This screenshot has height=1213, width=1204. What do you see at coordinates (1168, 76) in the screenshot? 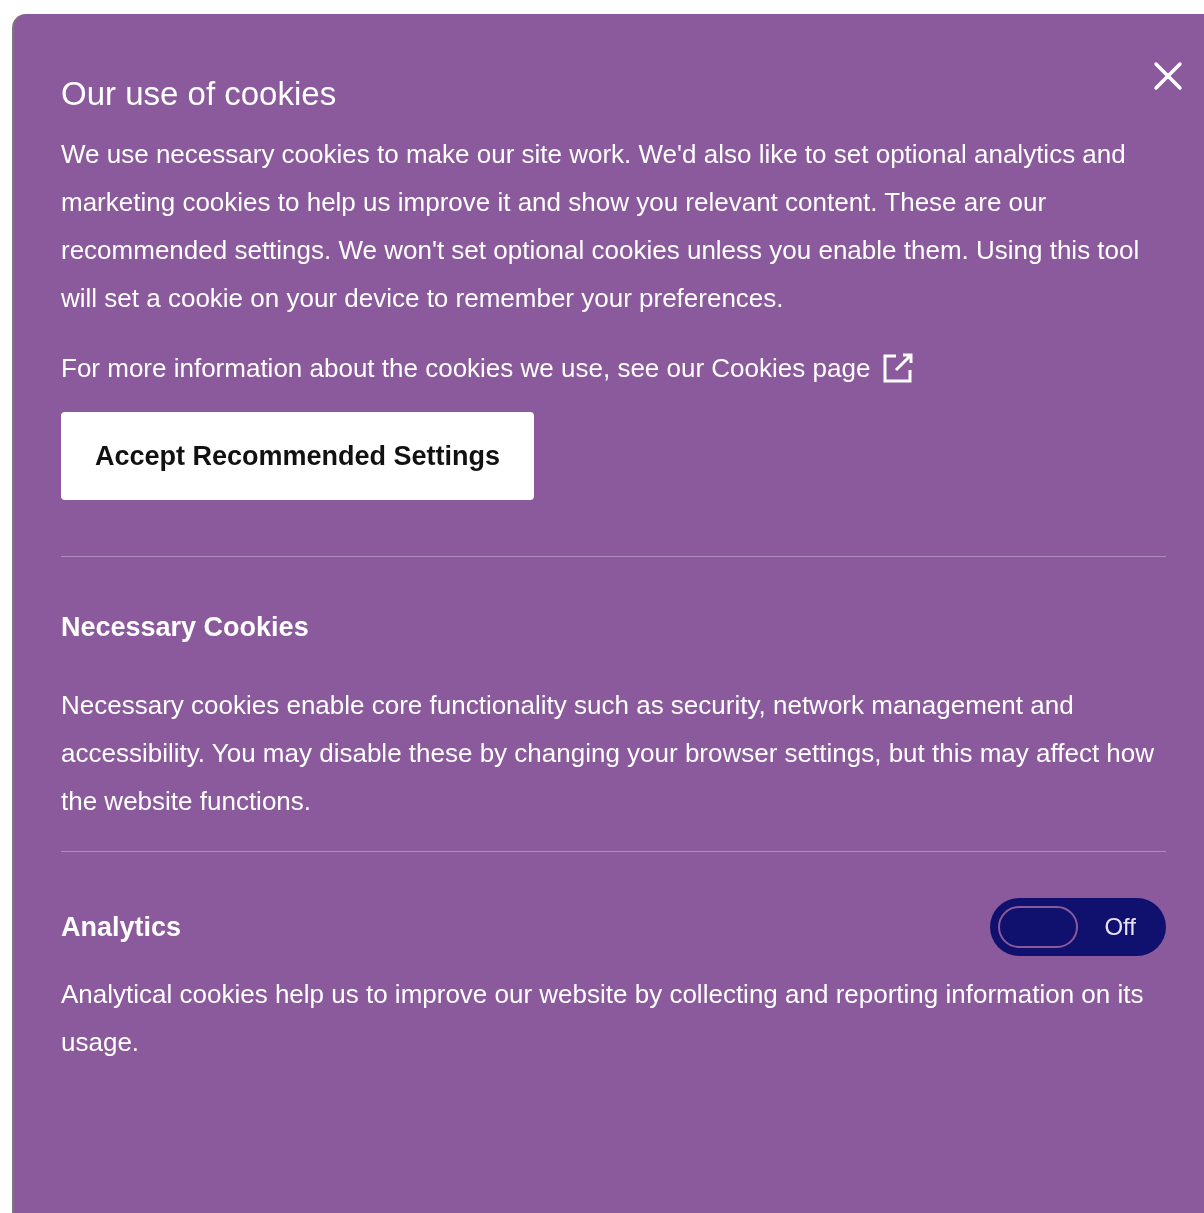
I see `close-icon` at bounding box center [1168, 76].